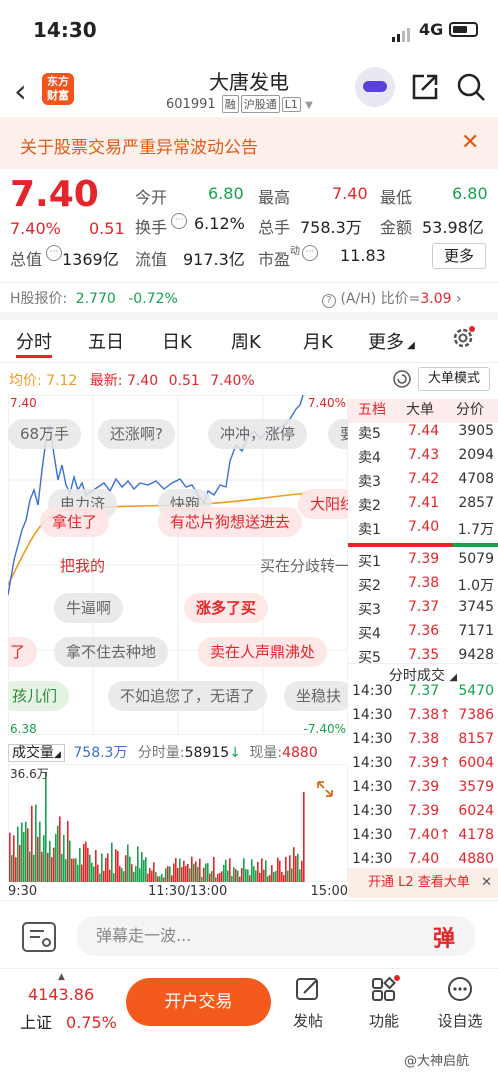 This screenshot has width=498, height=1080. Describe the element at coordinates (375, 87) in the screenshot. I see `ai-assistant-icon` at that location.